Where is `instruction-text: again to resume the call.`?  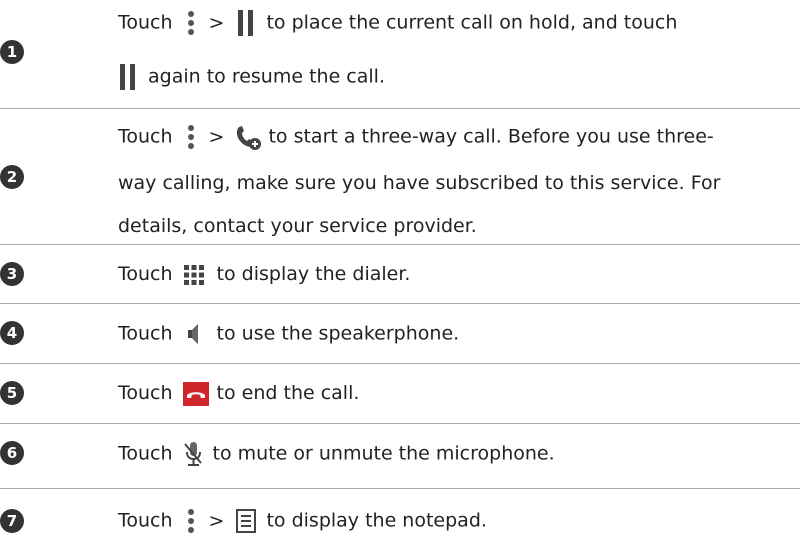 instruction-text: again to resume the call. is located at coordinates (266, 76).